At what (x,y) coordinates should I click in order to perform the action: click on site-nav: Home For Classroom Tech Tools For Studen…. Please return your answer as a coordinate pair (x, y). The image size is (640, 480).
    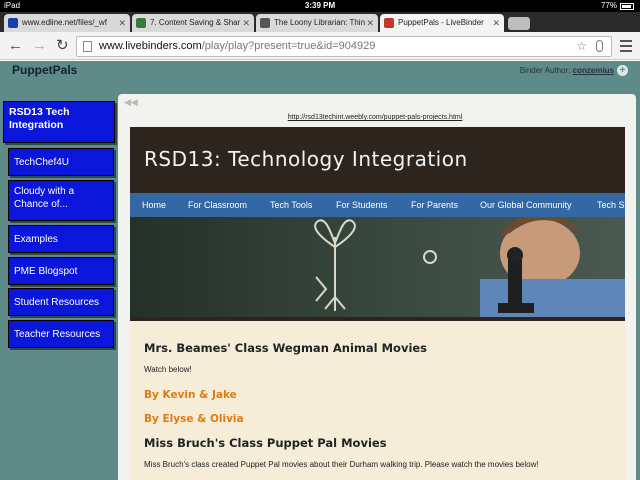
    Looking at the image, I should click on (377, 205).